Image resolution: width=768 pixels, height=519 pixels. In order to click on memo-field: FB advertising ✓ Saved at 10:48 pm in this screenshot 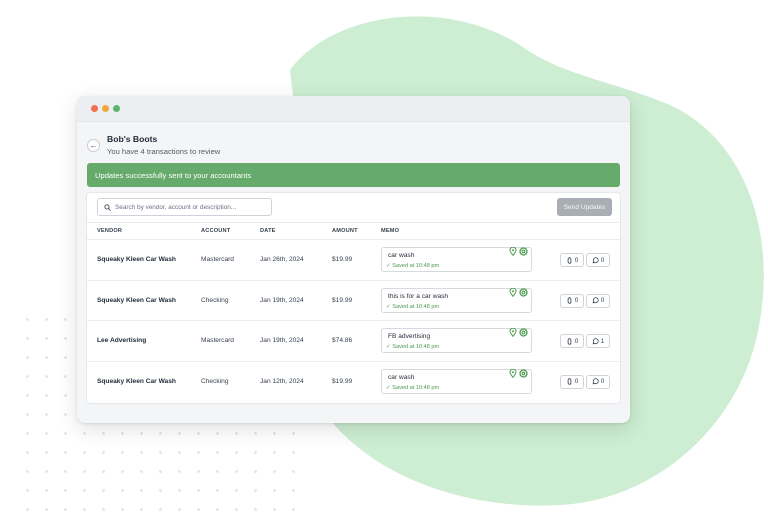, I will do `click(456, 340)`.